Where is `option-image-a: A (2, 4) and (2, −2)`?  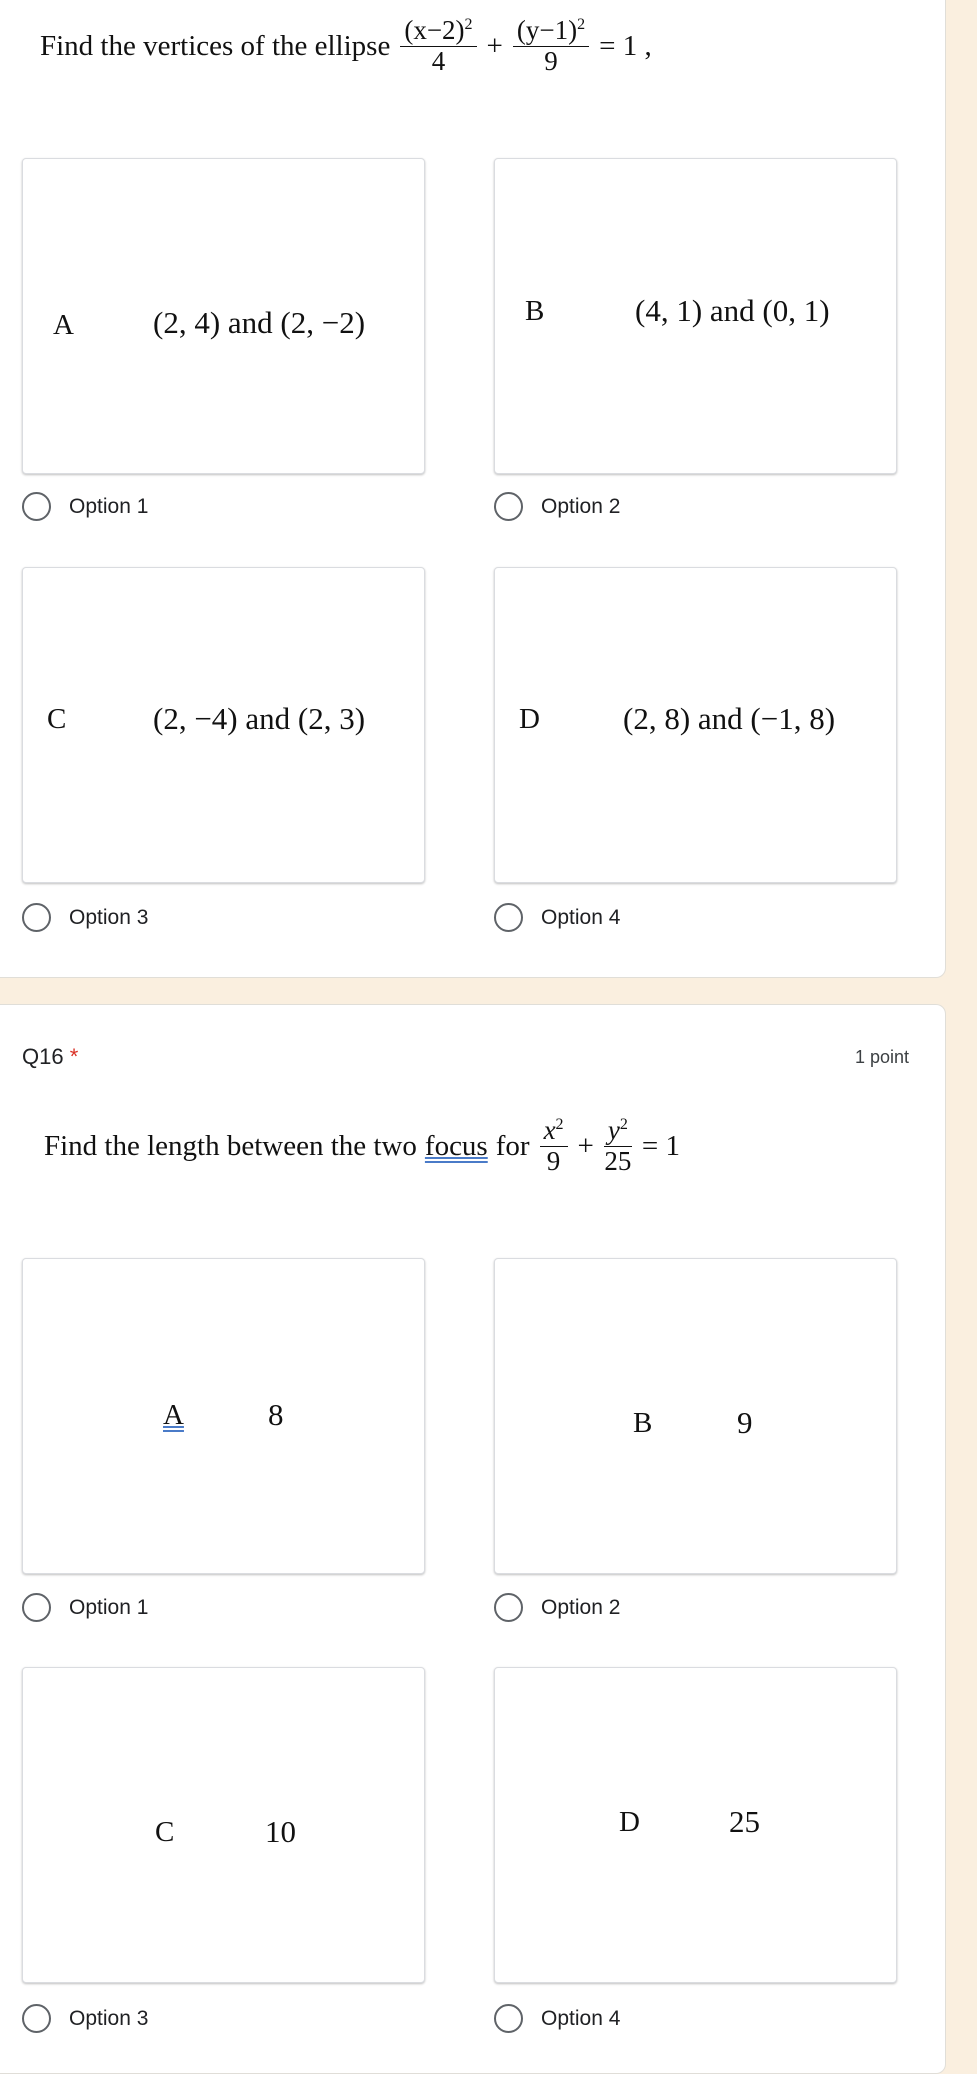 option-image-a: A (2, 4) and (2, −2) is located at coordinates (223, 316).